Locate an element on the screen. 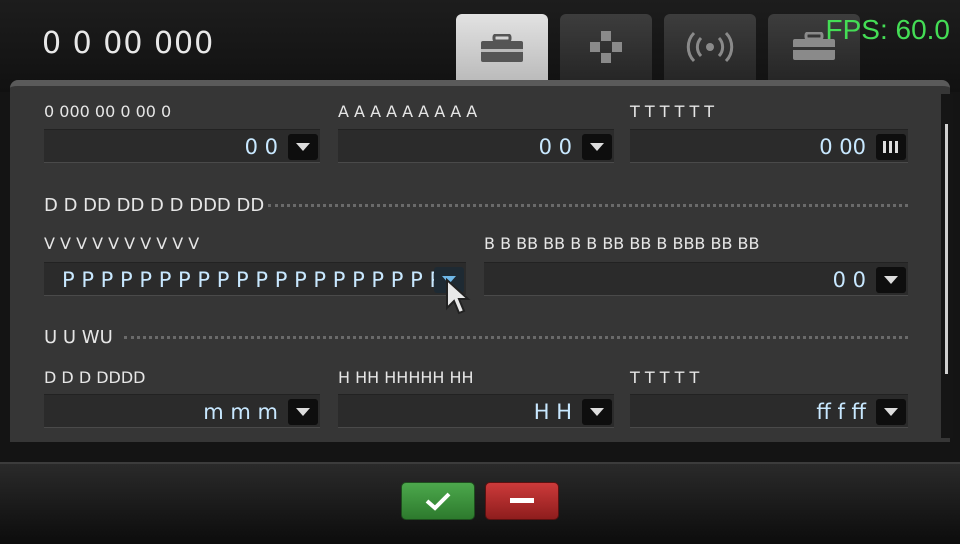 This screenshot has height=544, width=960. field-value: 0 00 is located at coordinates (842, 147).